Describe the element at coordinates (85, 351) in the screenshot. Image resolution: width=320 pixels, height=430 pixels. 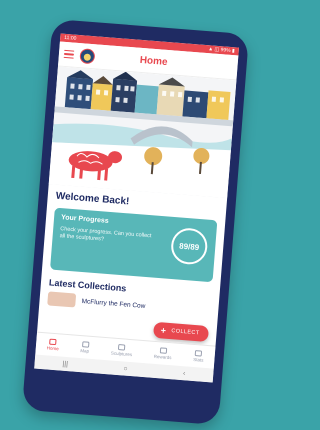
I see `nav-label: Map` at that location.